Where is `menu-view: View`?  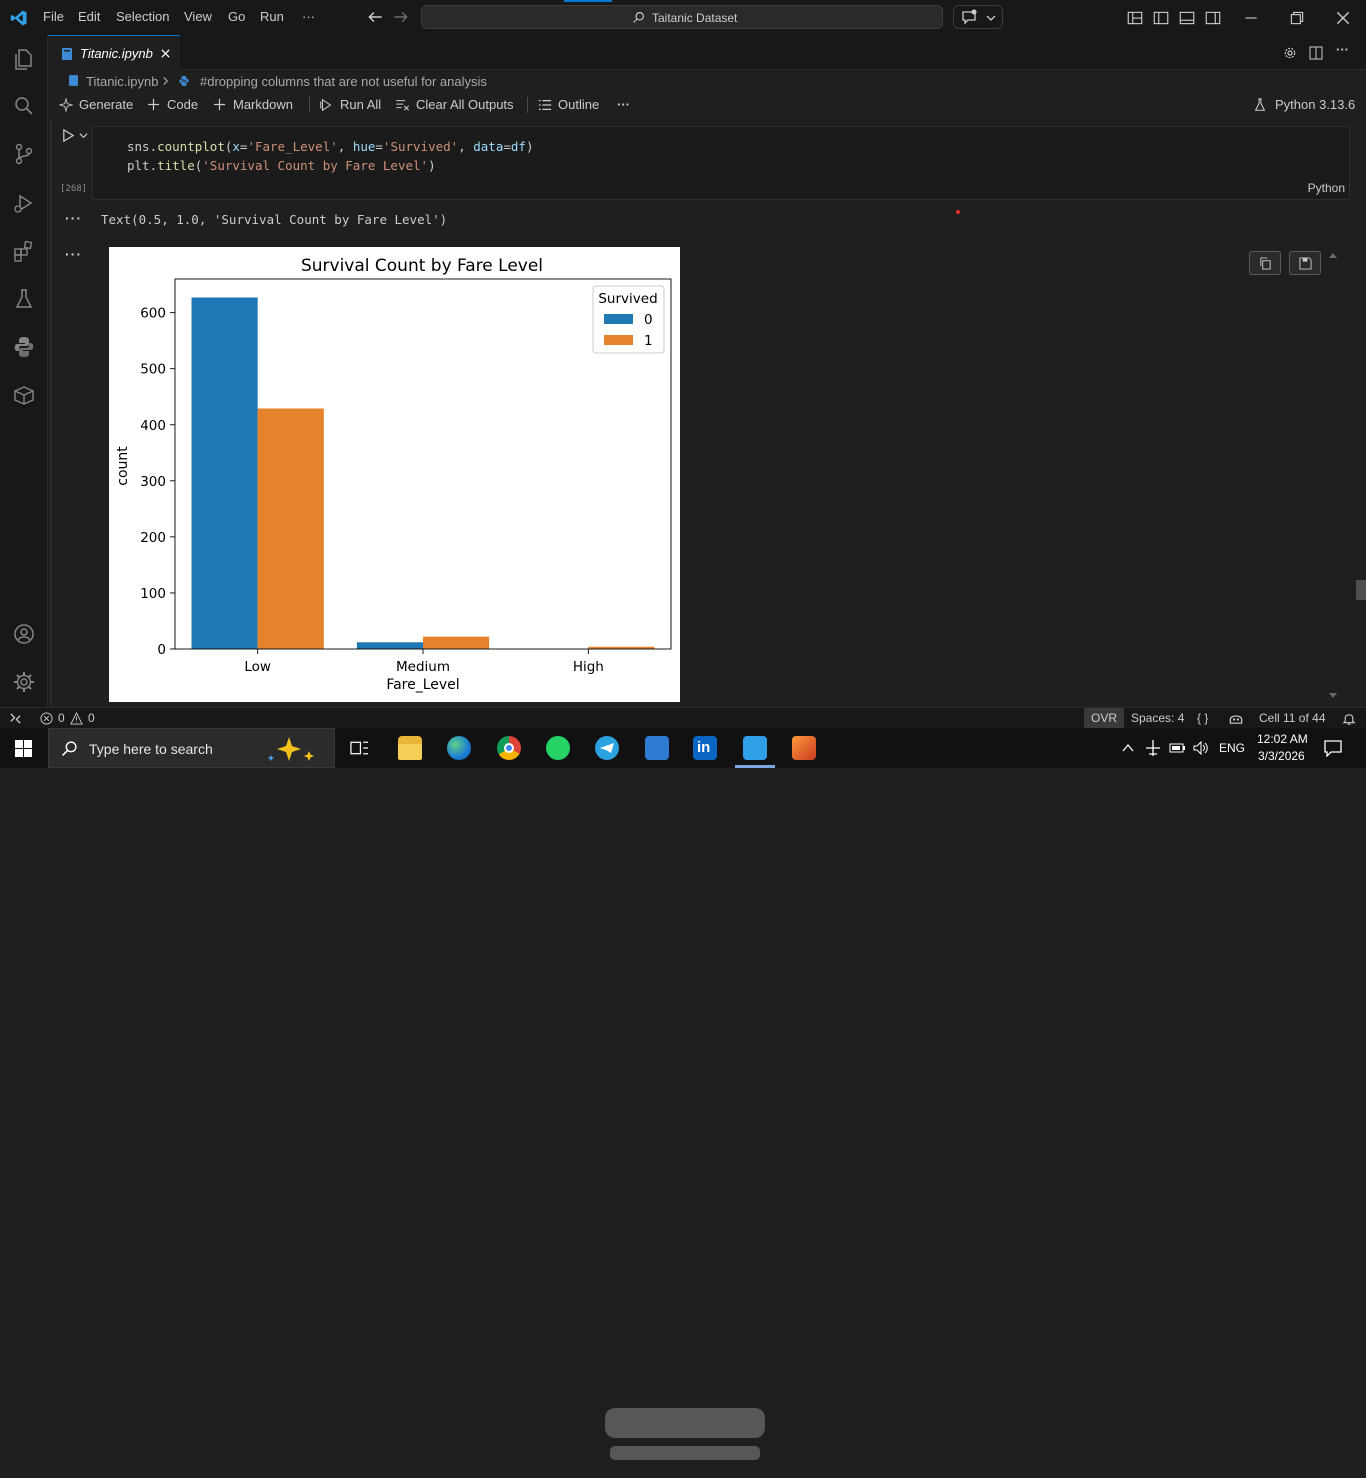
menu-view: View is located at coordinates (198, 16).